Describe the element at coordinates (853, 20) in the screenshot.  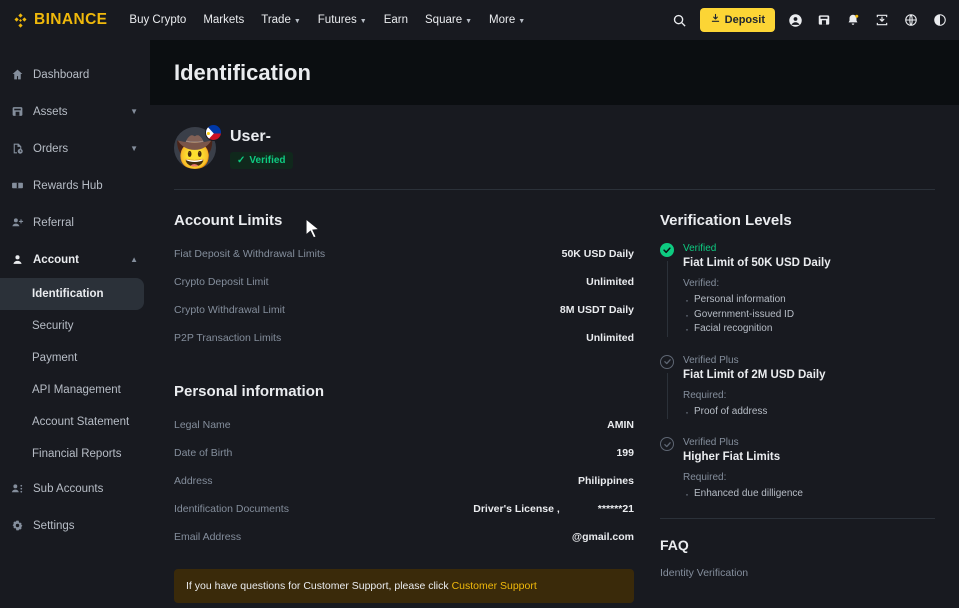
I see `bell-icon` at that location.